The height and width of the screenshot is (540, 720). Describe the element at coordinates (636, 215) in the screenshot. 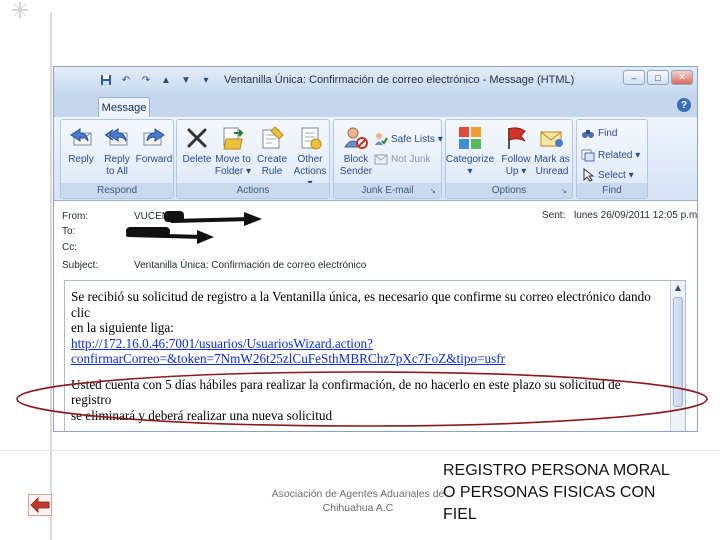

I see `sent-value: lunes 26/09/2011 12:05 p.m.` at that location.